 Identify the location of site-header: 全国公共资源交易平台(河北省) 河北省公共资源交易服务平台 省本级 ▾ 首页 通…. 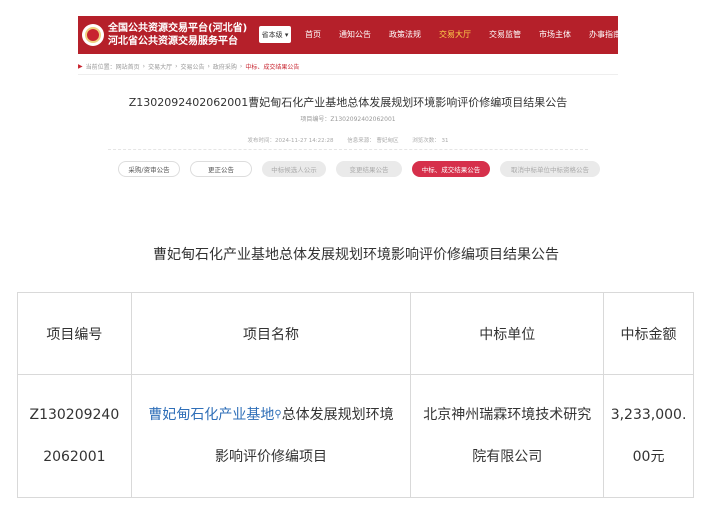
(348, 35).